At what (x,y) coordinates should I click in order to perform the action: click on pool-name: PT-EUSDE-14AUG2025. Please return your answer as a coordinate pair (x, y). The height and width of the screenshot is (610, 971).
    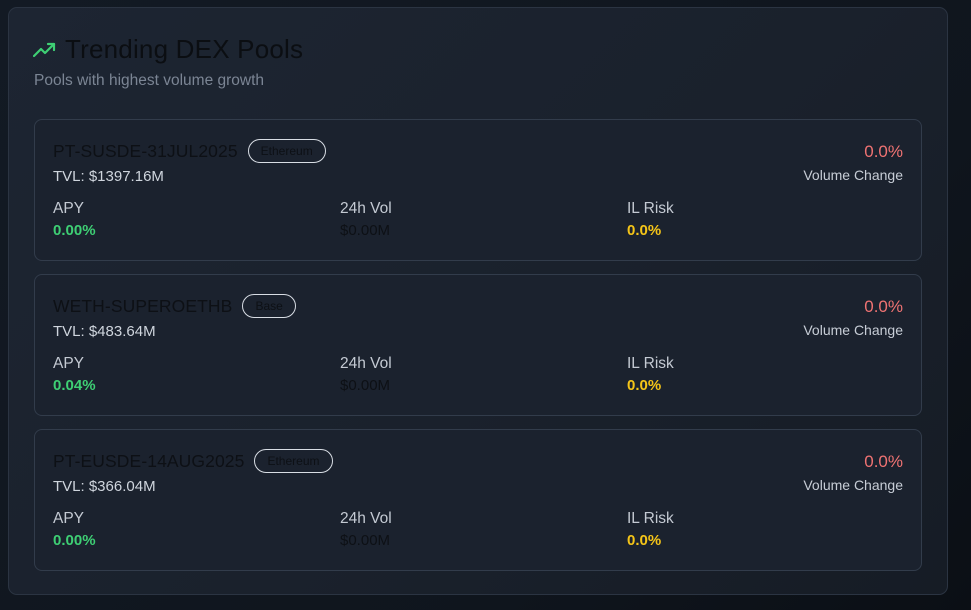
    Looking at the image, I should click on (149, 460).